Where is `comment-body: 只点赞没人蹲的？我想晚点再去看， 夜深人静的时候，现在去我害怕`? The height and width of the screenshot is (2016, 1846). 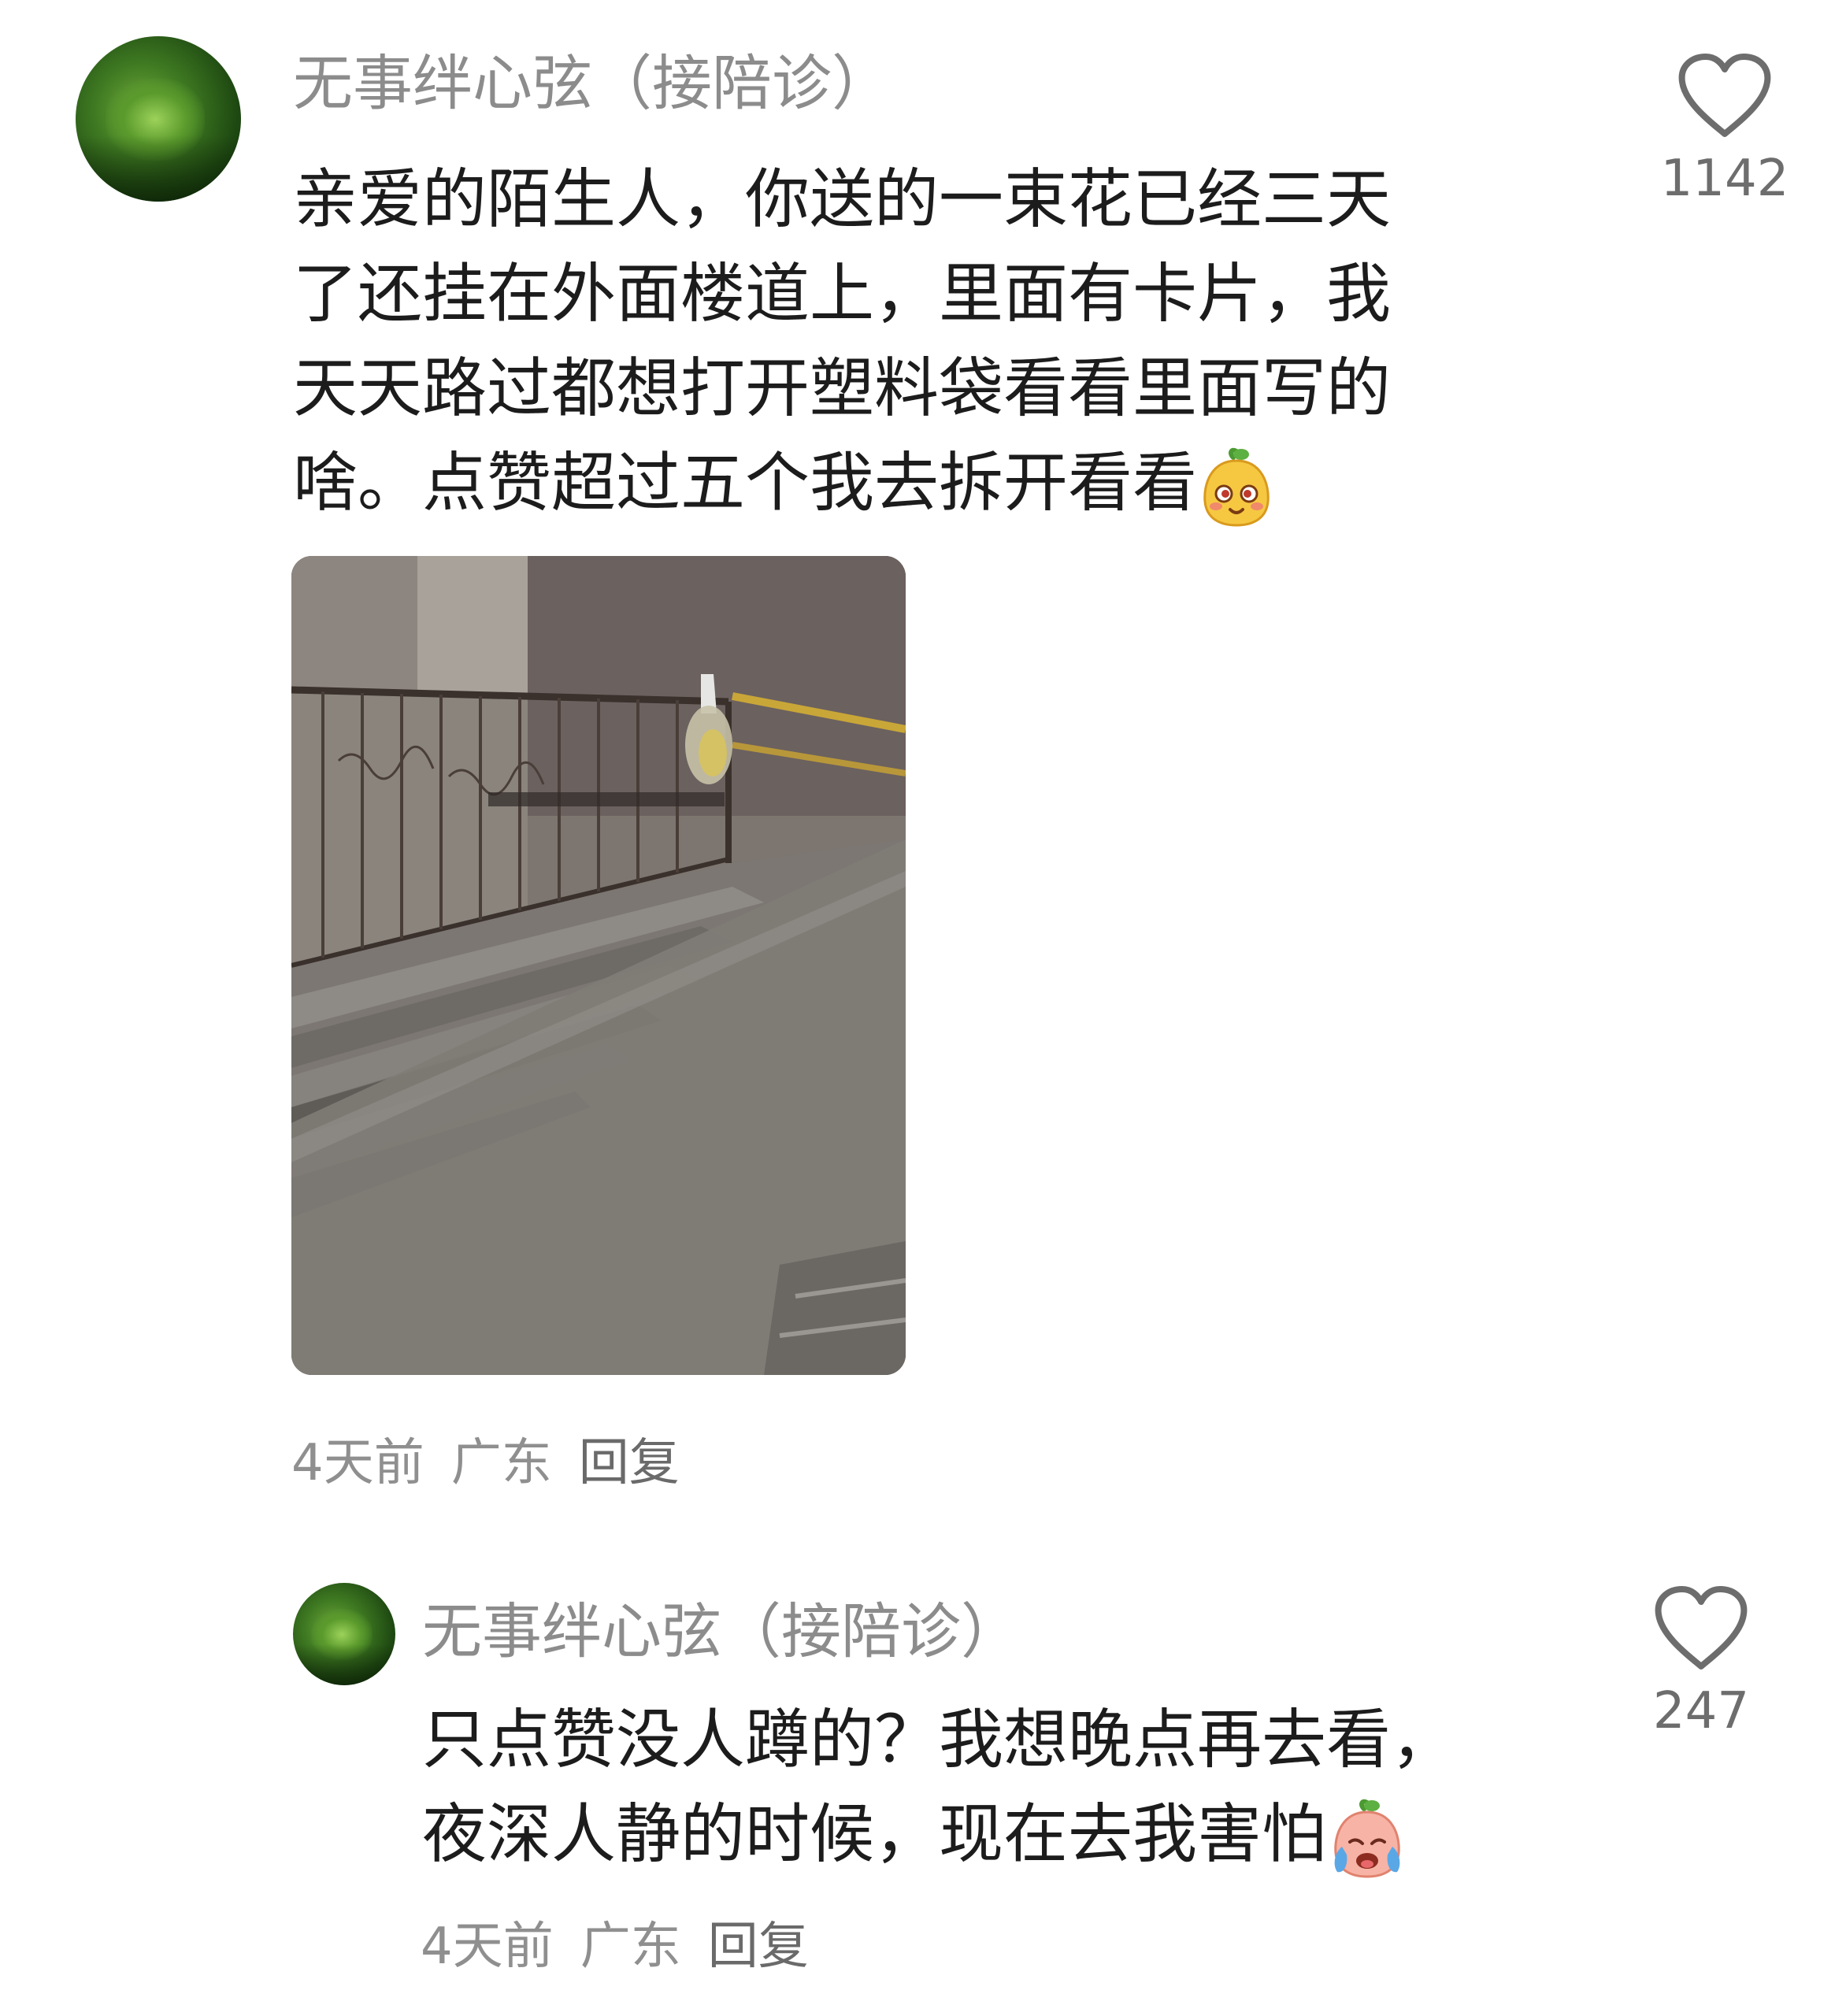 comment-body: 只点赞没人蹲的？我想晚点再去看， 夜深人静的时候，现在去我害怕 is located at coordinates (939, 1787).